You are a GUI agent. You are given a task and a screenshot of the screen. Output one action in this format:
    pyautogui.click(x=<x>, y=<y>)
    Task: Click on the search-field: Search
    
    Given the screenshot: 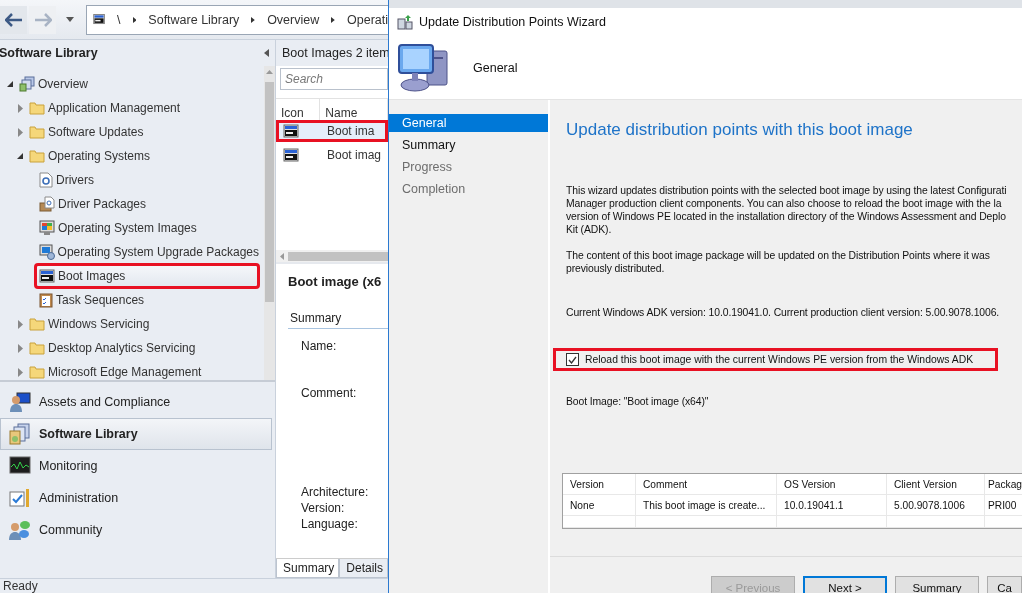 What is the action you would take?
    pyautogui.click(x=334, y=79)
    